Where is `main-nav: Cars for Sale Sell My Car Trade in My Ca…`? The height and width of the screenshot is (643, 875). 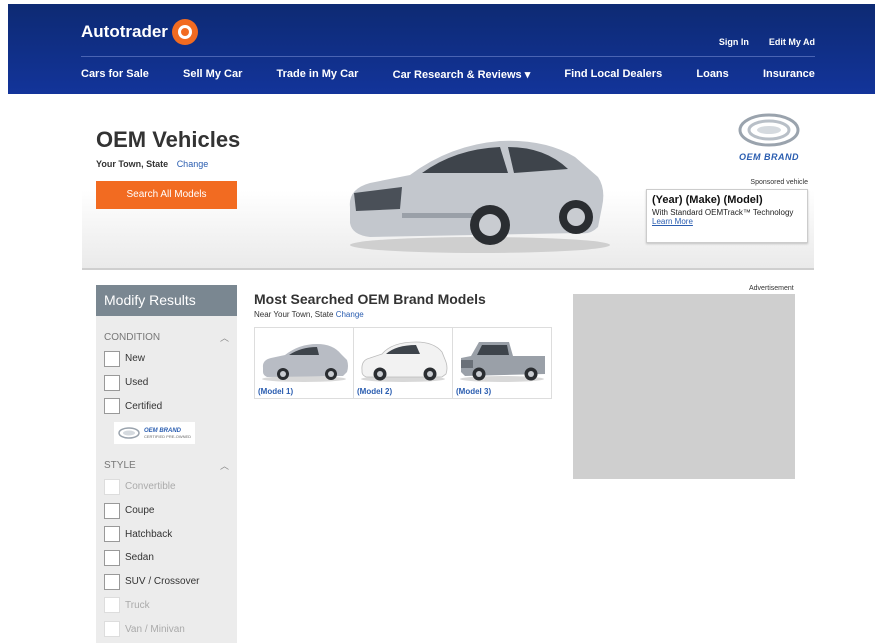
main-nav: Cars for Sale Sell My Car Trade in My Ca… is located at coordinates (448, 74).